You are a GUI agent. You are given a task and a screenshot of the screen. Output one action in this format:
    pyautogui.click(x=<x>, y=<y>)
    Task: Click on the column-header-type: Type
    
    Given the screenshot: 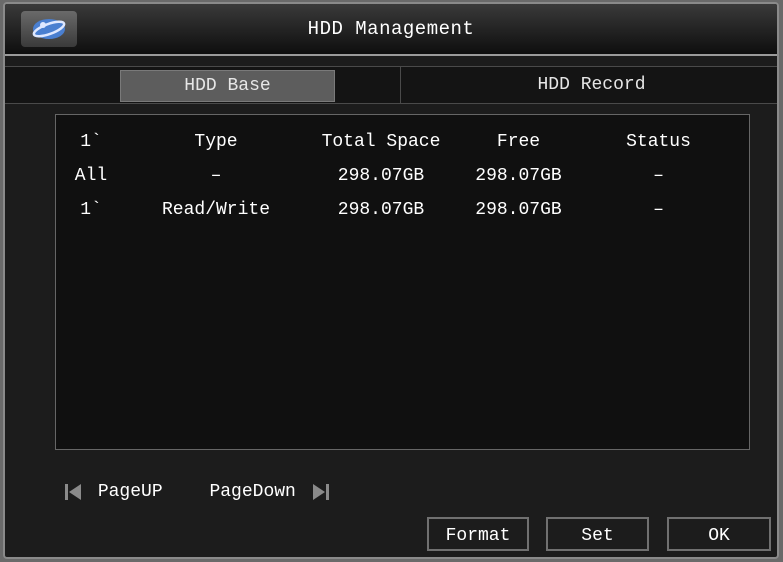 What is the action you would take?
    pyautogui.click(x=216, y=142)
    